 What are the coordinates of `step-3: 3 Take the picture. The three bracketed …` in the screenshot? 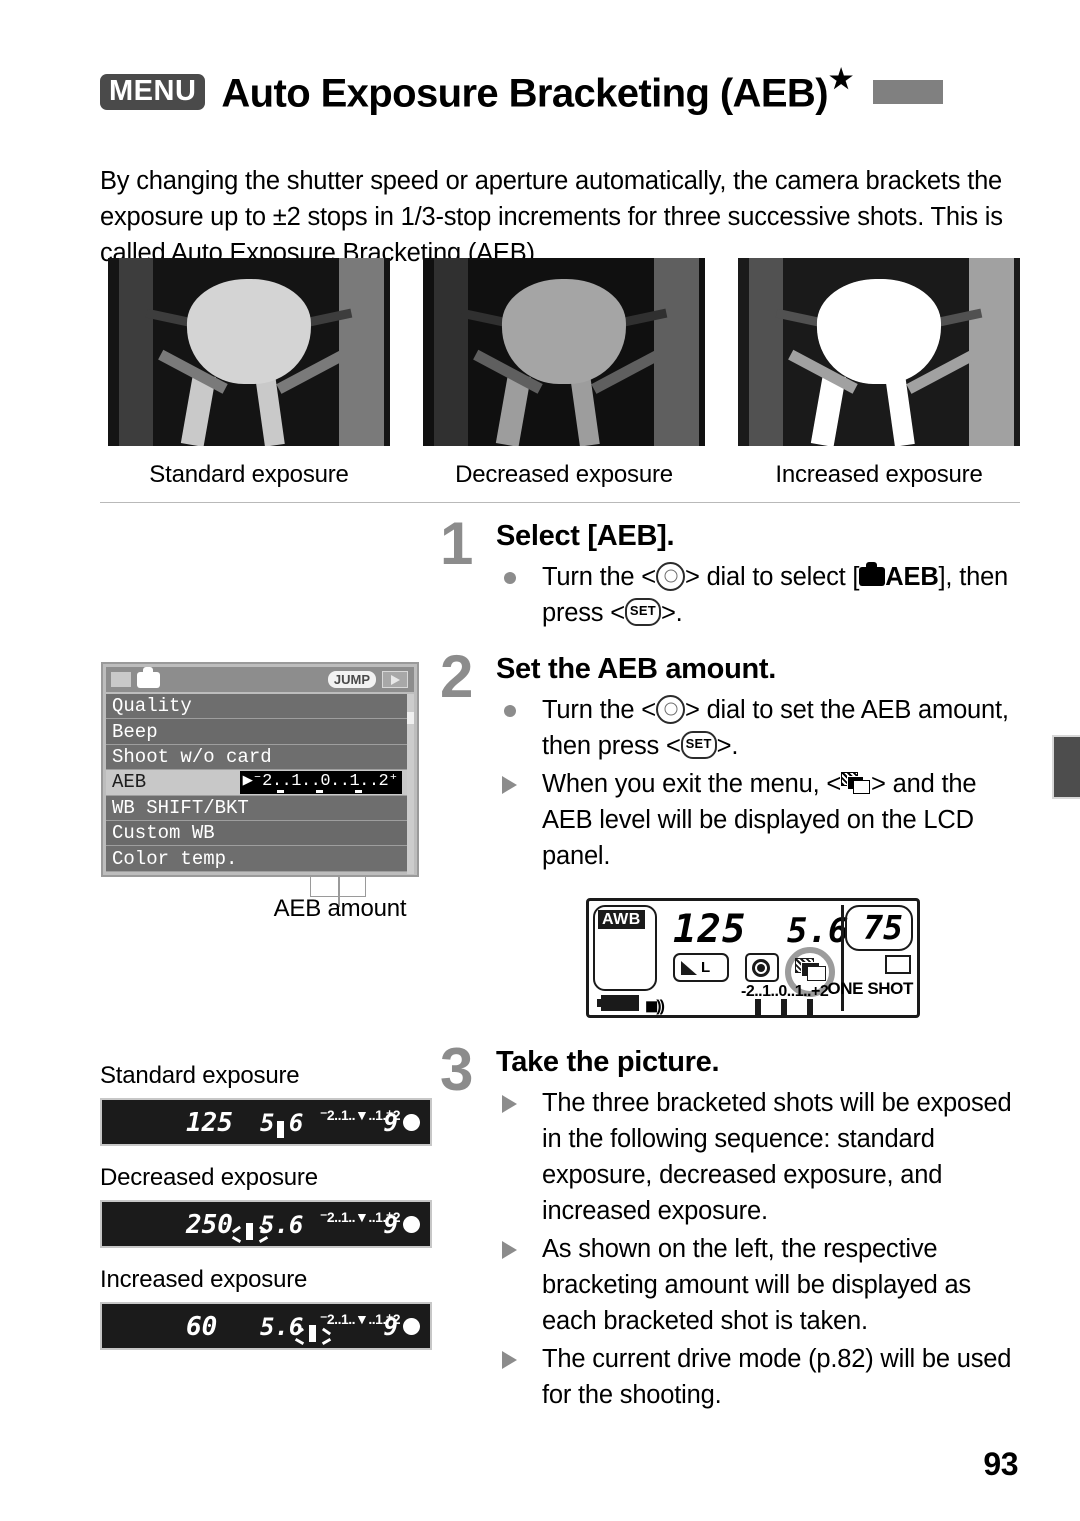 It's located at (730, 1226).